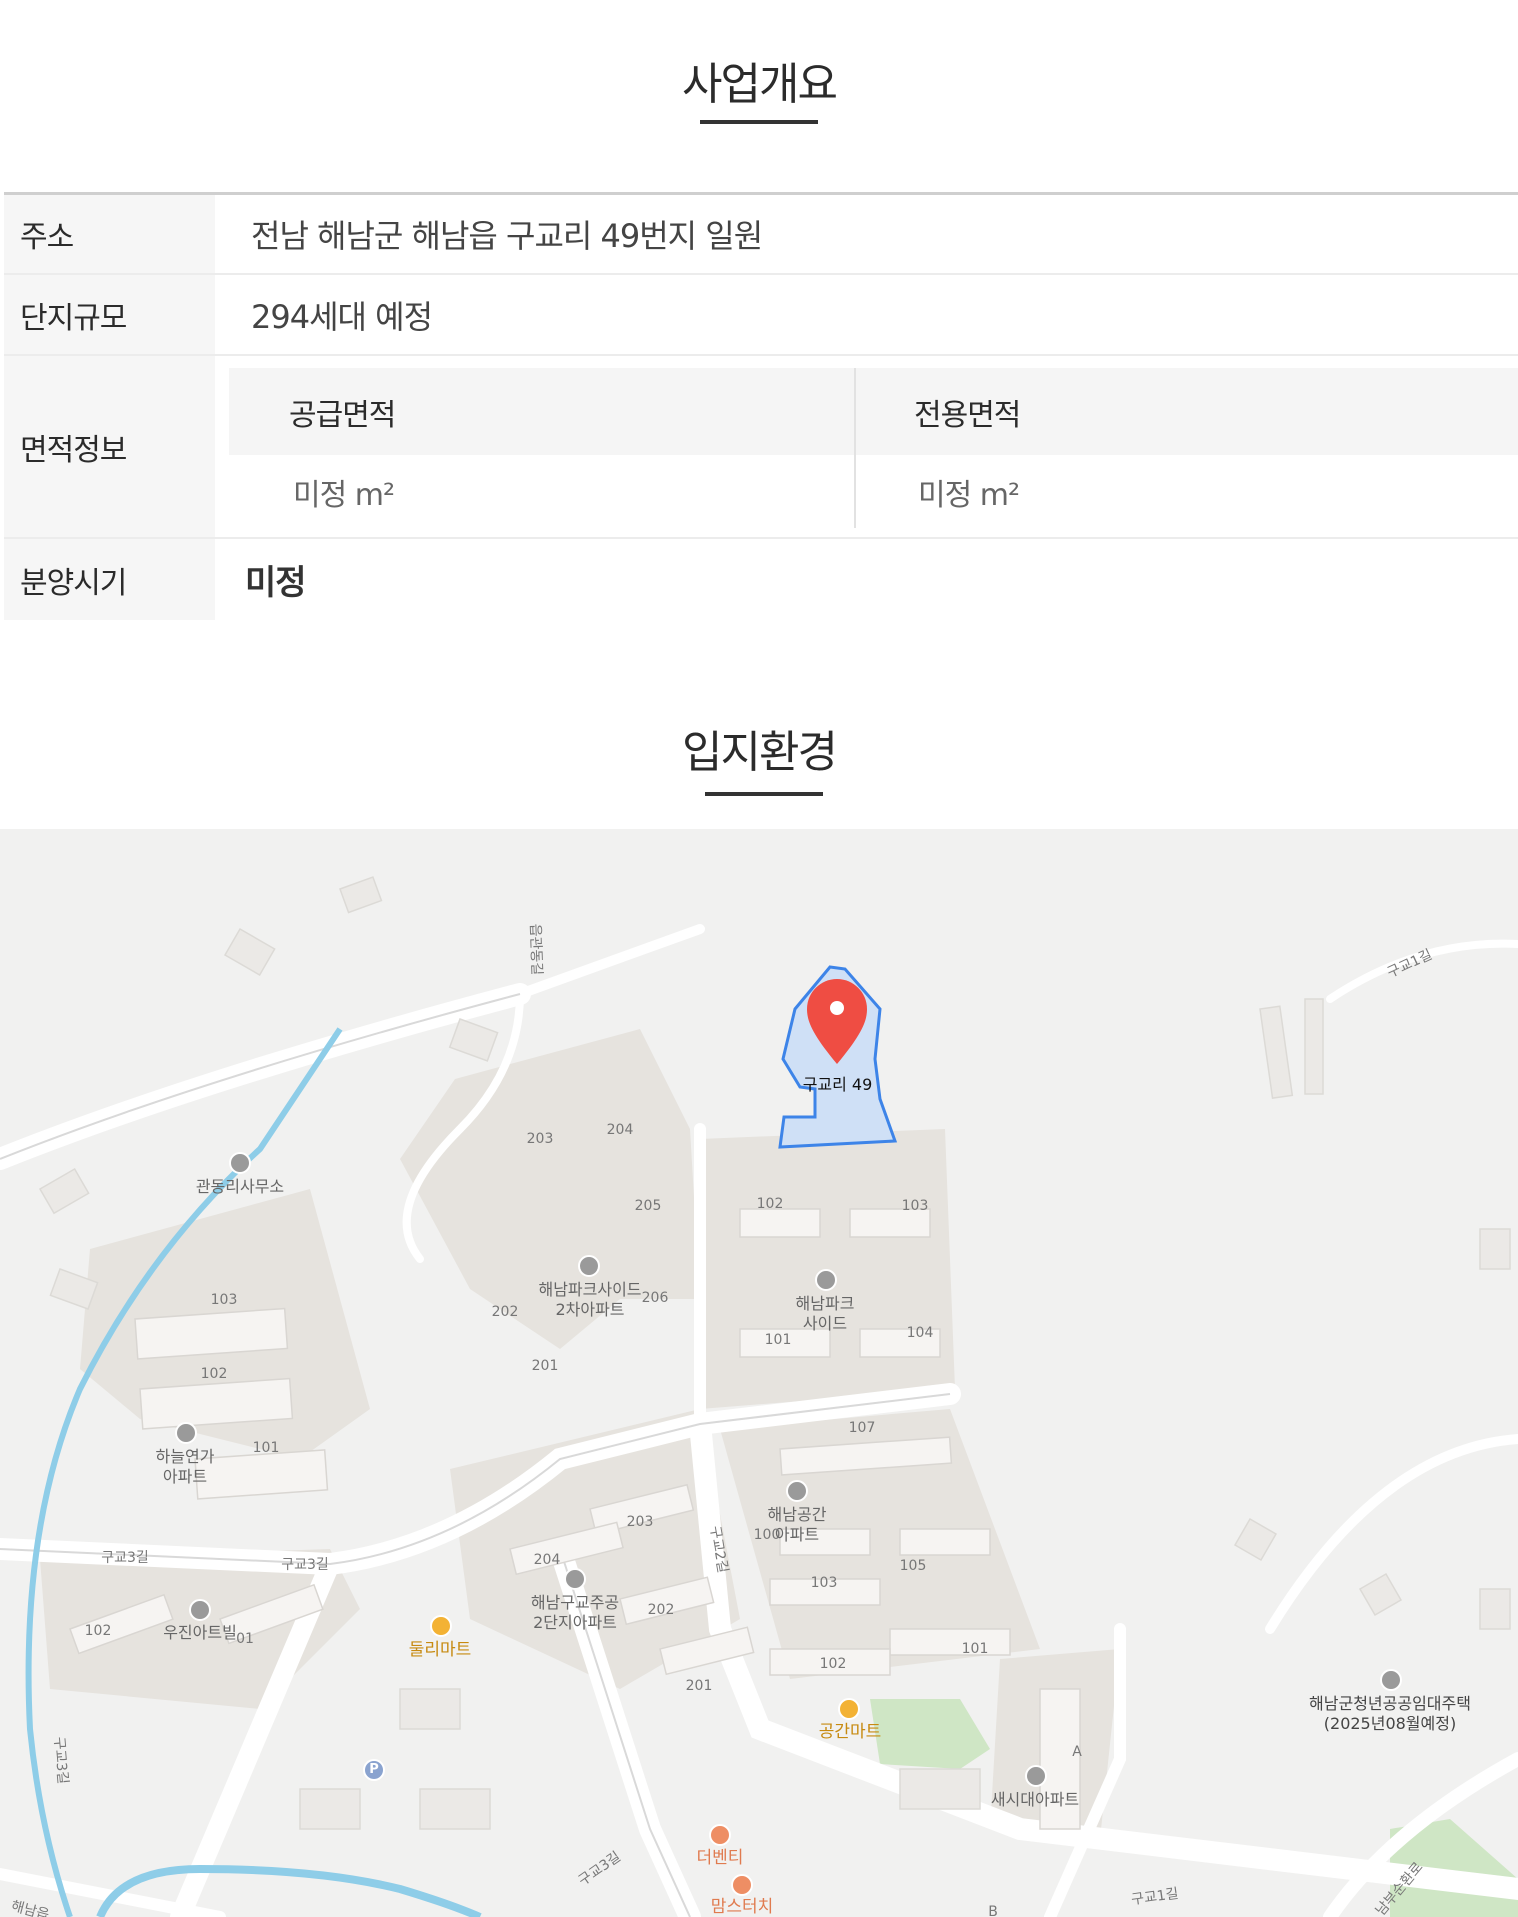 The image size is (1518, 1917). Describe the element at coordinates (1077, 1752) in the screenshot. I see `building-number: A` at that location.